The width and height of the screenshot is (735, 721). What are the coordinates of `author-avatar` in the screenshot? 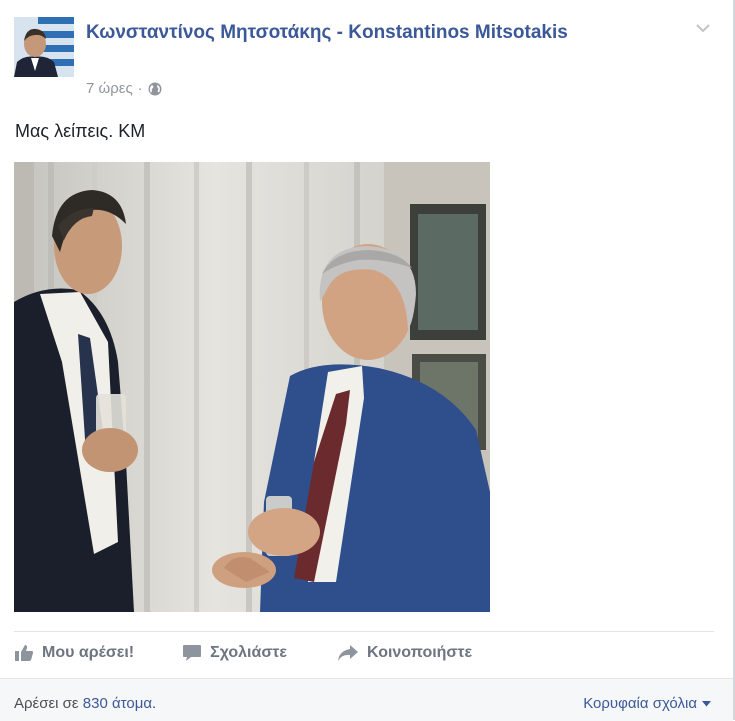 It's located at (44, 47).